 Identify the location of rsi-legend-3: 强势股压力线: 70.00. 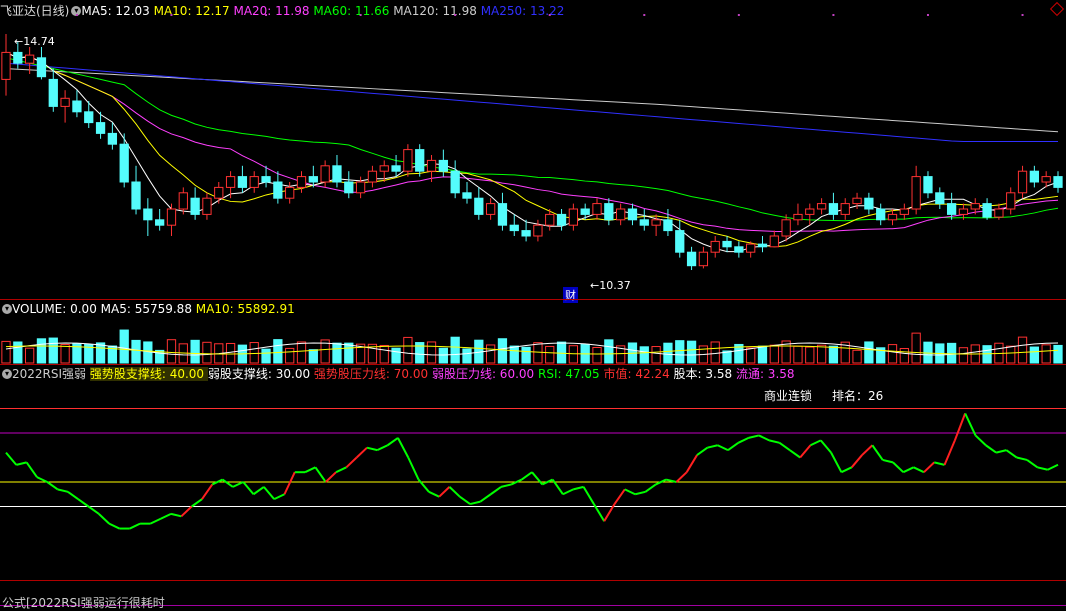
(372, 374).